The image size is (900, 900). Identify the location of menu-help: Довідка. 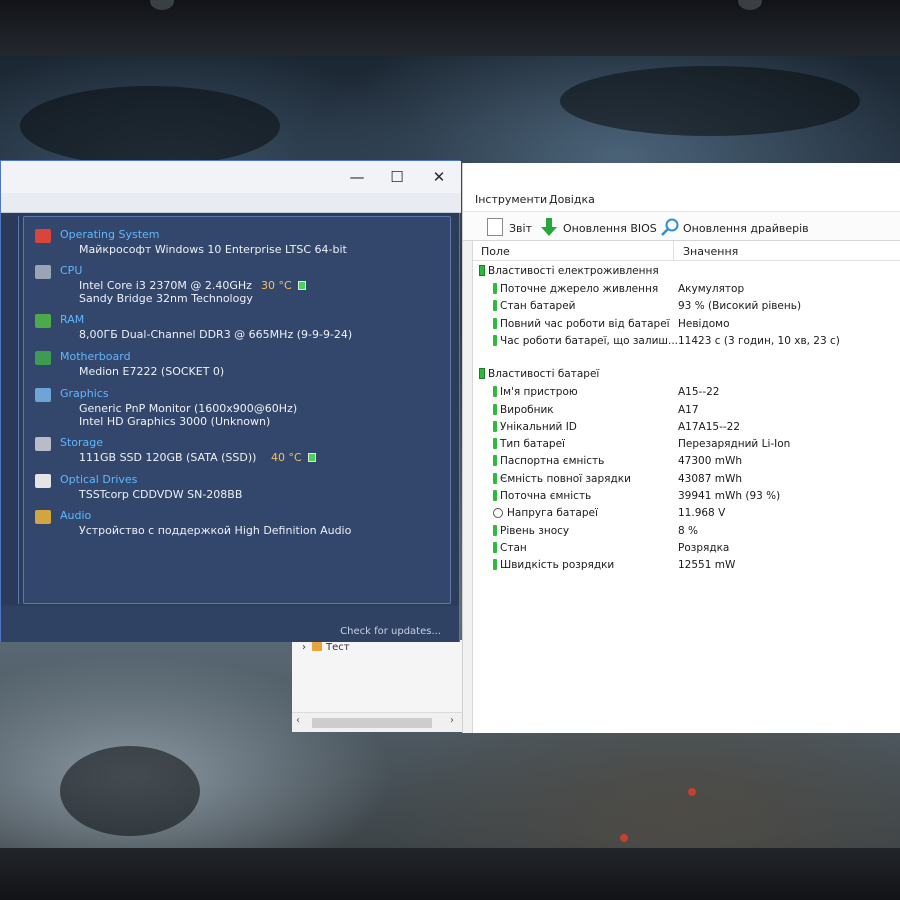
(572, 199).